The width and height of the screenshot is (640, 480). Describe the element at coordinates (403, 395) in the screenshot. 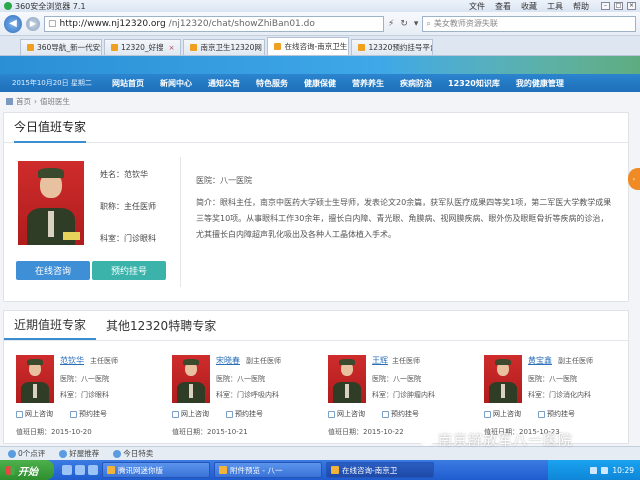

I see `doctor-card-dept: 科室：门诊肿瘤内科` at that location.